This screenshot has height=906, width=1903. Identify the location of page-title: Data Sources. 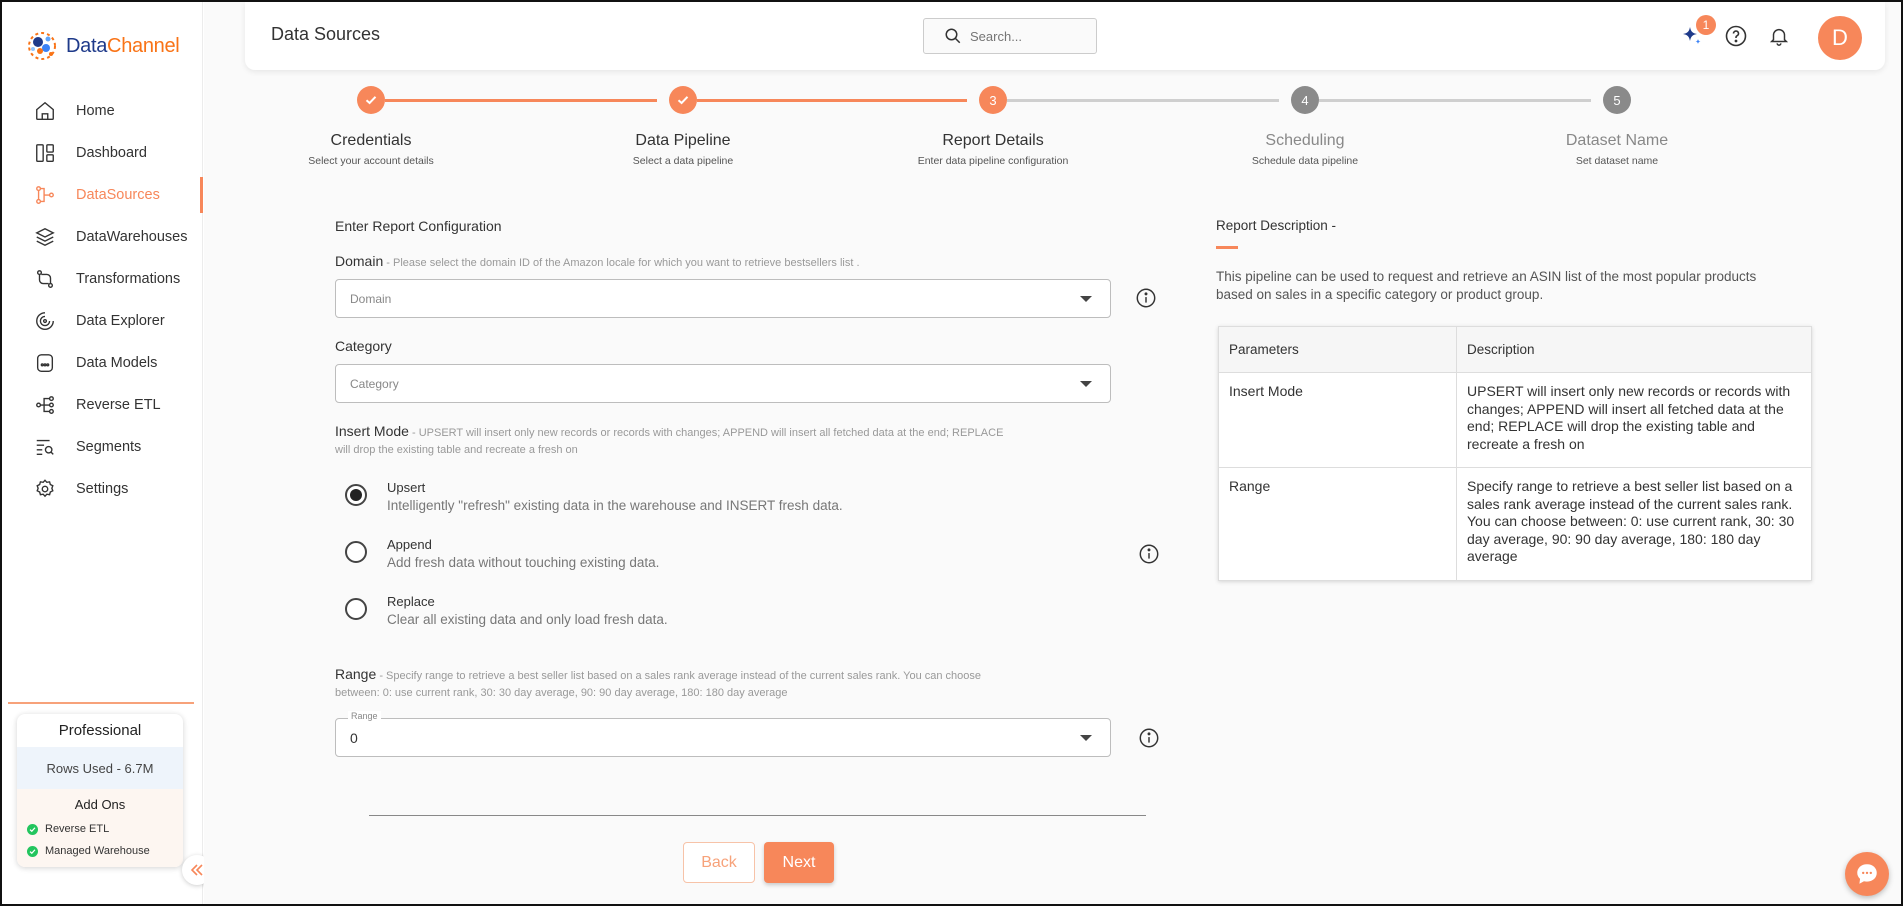
(326, 34).